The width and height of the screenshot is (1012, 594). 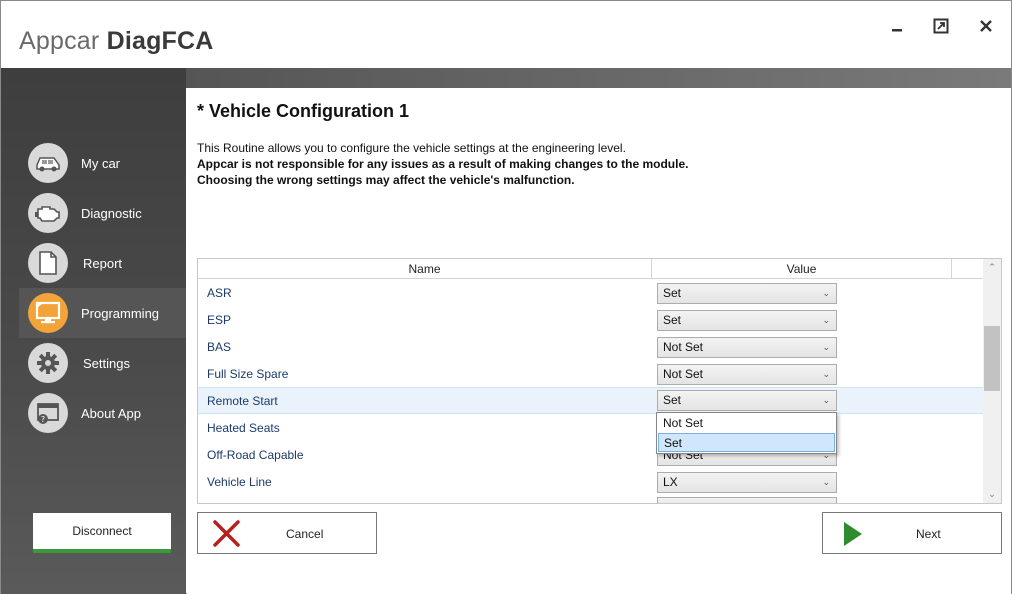 I want to click on column-header-name: Name, so click(x=425, y=269).